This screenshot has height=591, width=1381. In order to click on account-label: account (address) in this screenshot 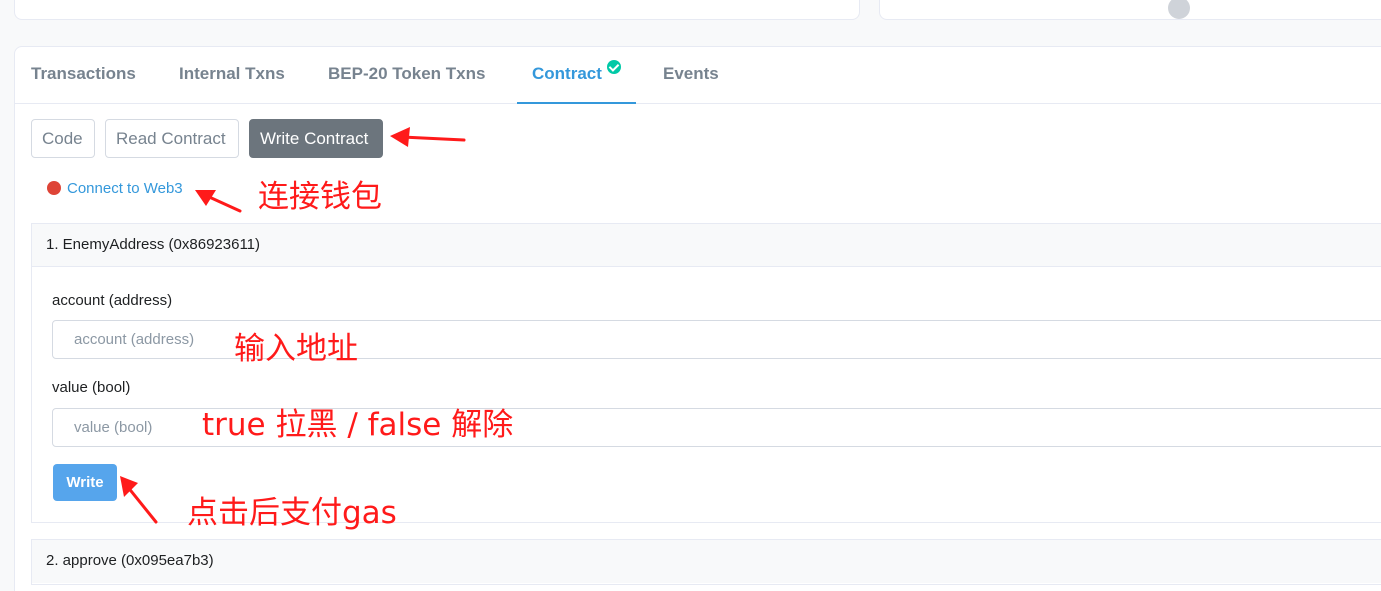, I will do `click(112, 300)`.